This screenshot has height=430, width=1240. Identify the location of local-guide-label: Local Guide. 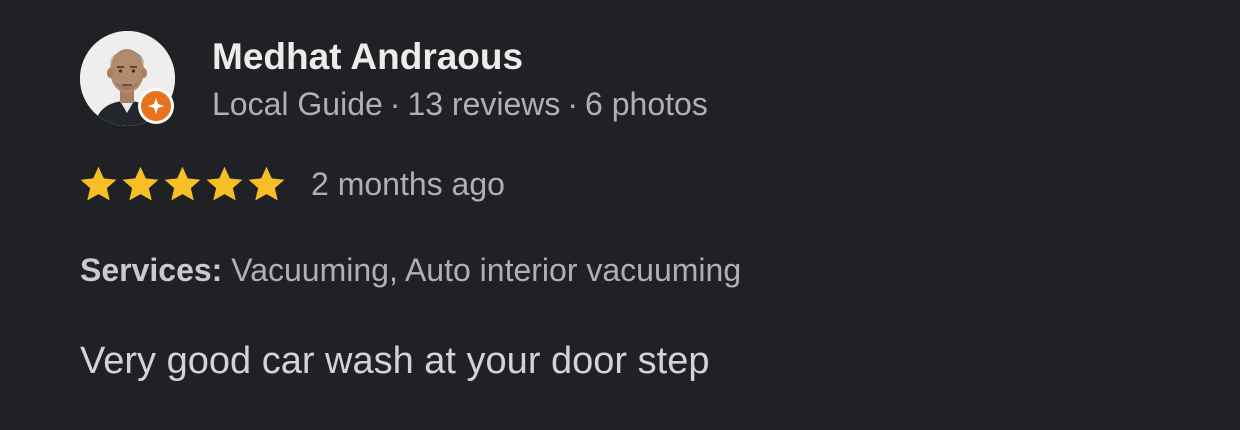
(297, 104).